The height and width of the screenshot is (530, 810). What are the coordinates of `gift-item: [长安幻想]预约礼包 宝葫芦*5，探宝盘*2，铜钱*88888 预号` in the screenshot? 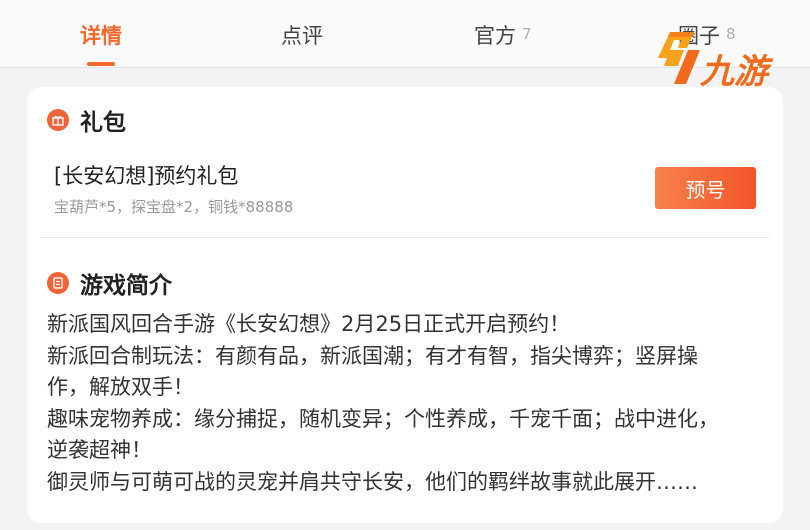 It's located at (405, 190).